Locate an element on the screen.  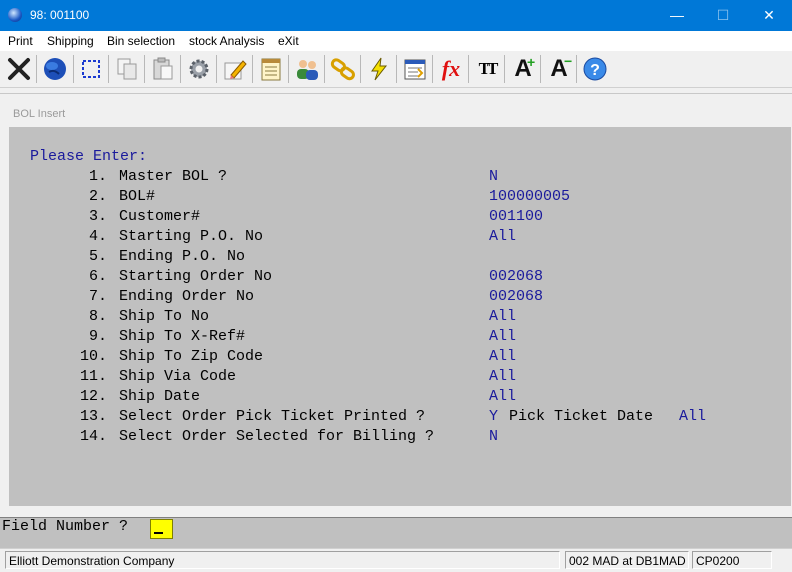
menu-shipping: Shipping is located at coordinates (70, 41).